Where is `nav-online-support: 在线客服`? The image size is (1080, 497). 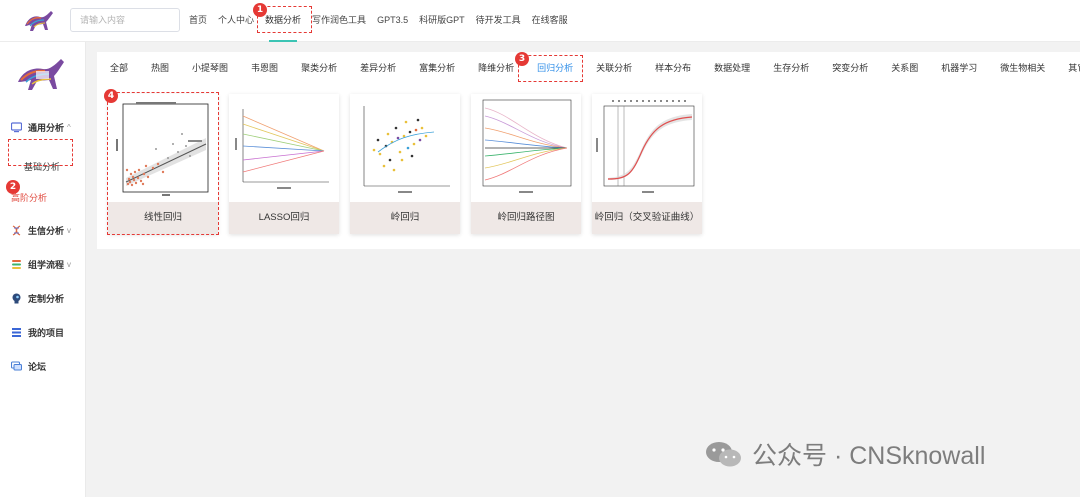 nav-online-support: 在线客服 is located at coordinates (550, 21).